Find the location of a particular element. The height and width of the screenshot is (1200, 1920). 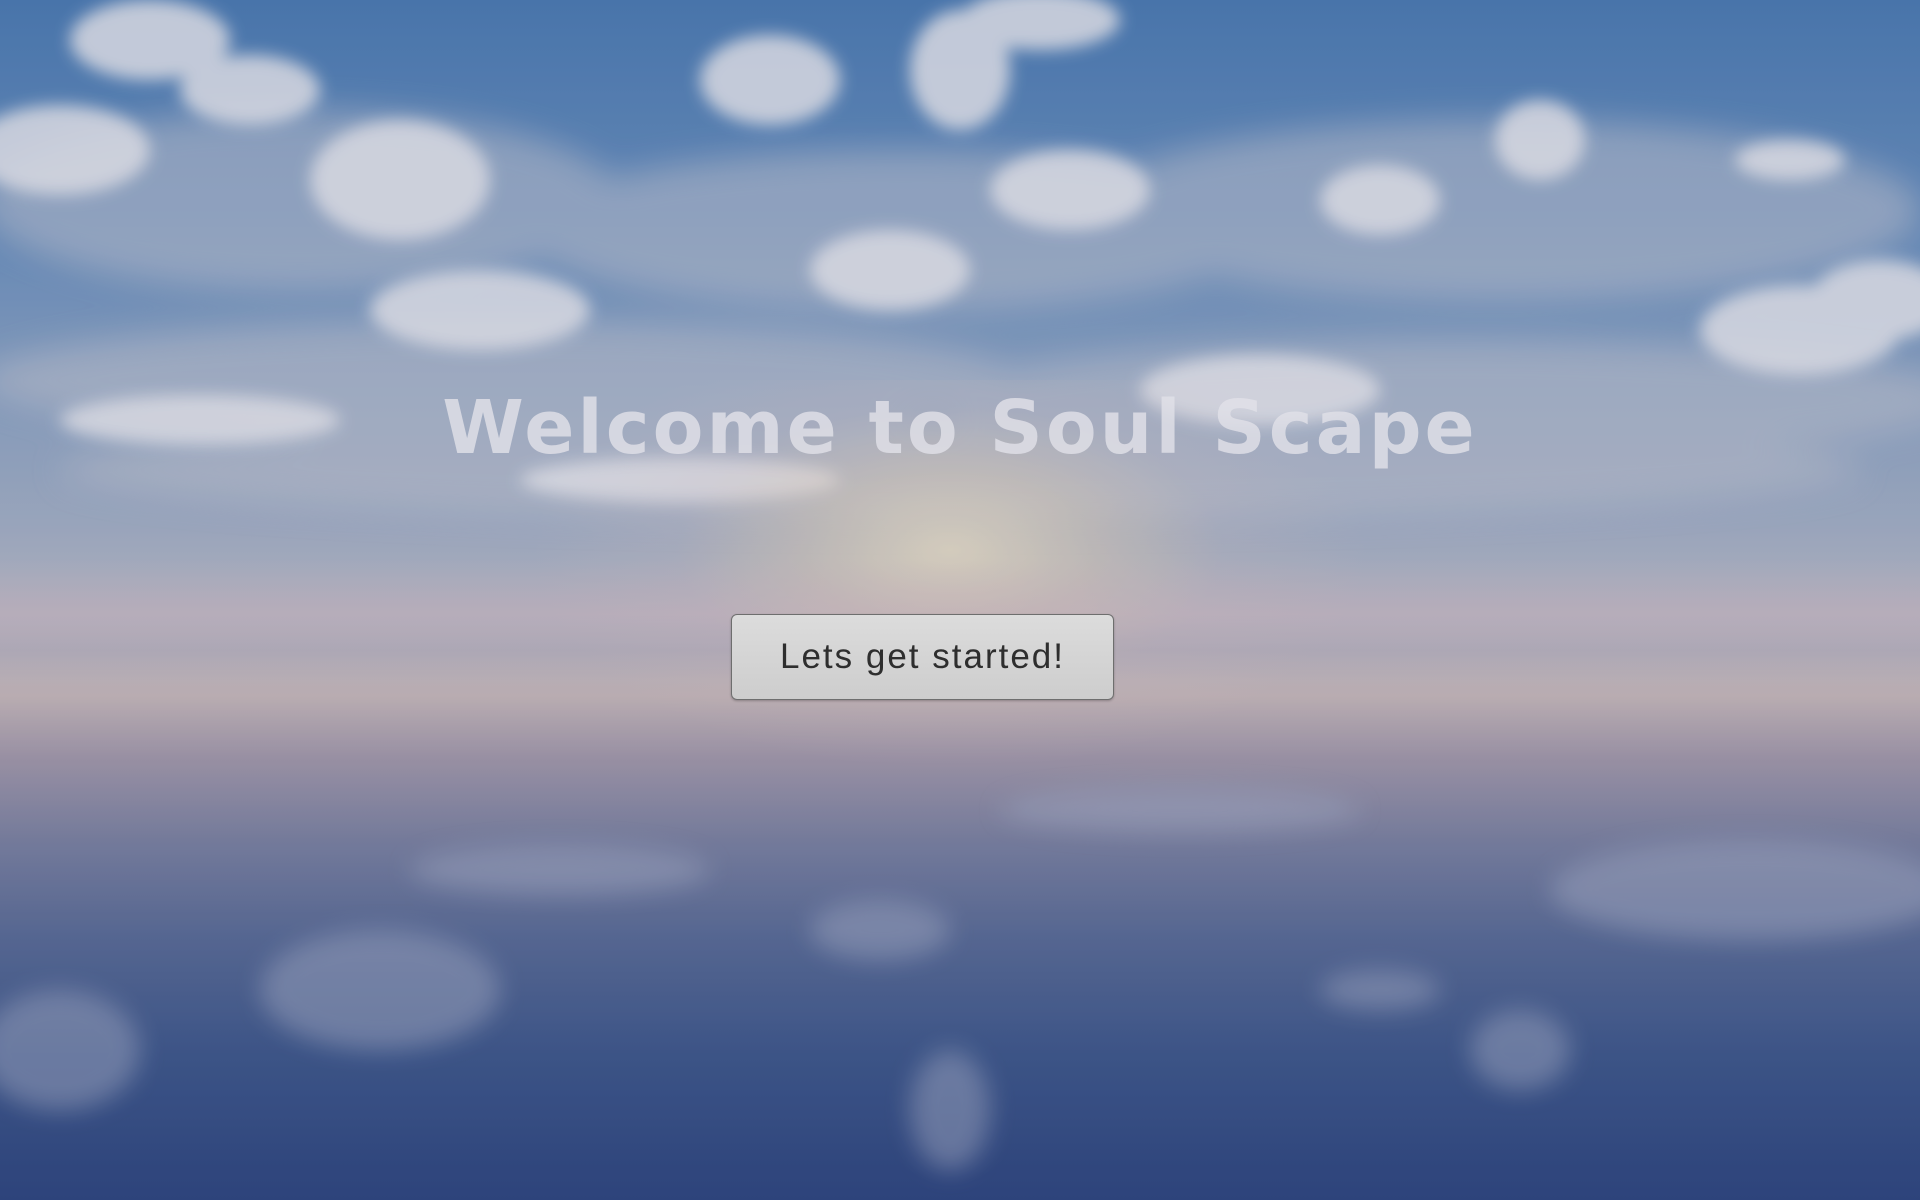

page-title: Welcome to Soul Scape is located at coordinates (960, 428).